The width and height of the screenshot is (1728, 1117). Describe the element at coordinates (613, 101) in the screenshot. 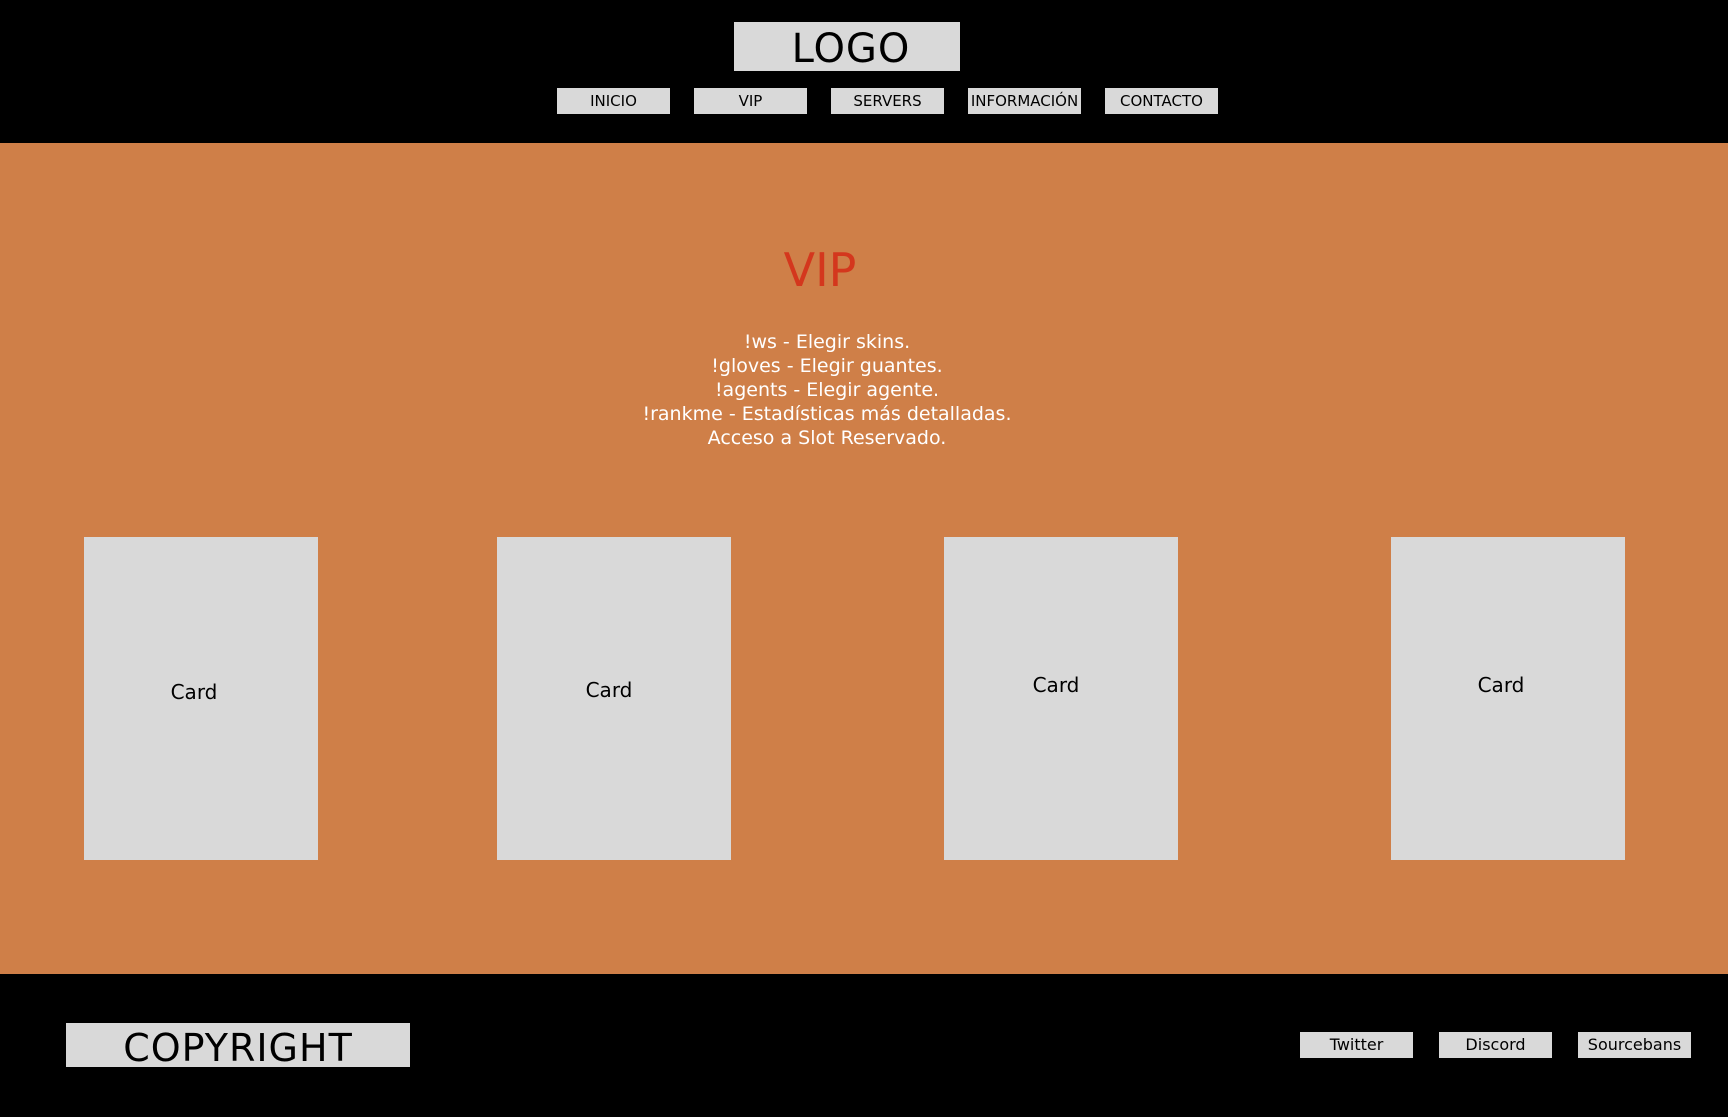

I see `nav-item-inicio: INICIO` at that location.